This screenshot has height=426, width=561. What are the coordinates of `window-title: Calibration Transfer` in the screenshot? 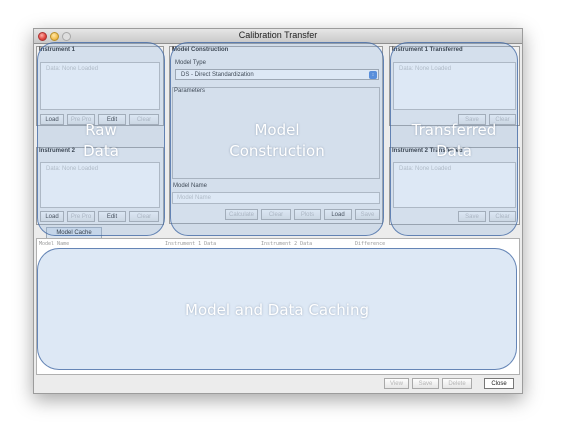 It's located at (278, 35).